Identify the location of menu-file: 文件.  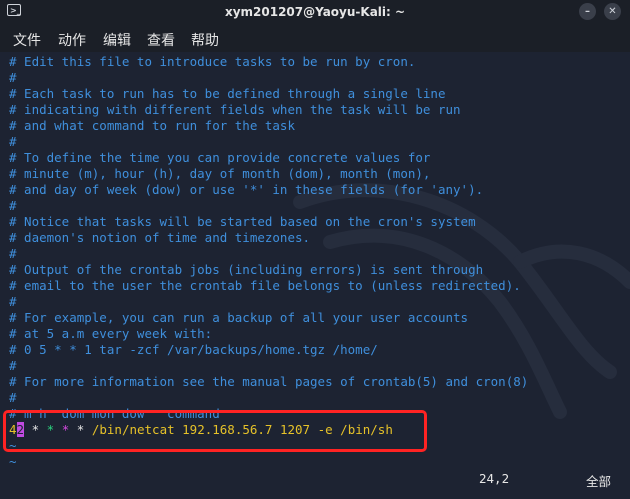
(27, 40).